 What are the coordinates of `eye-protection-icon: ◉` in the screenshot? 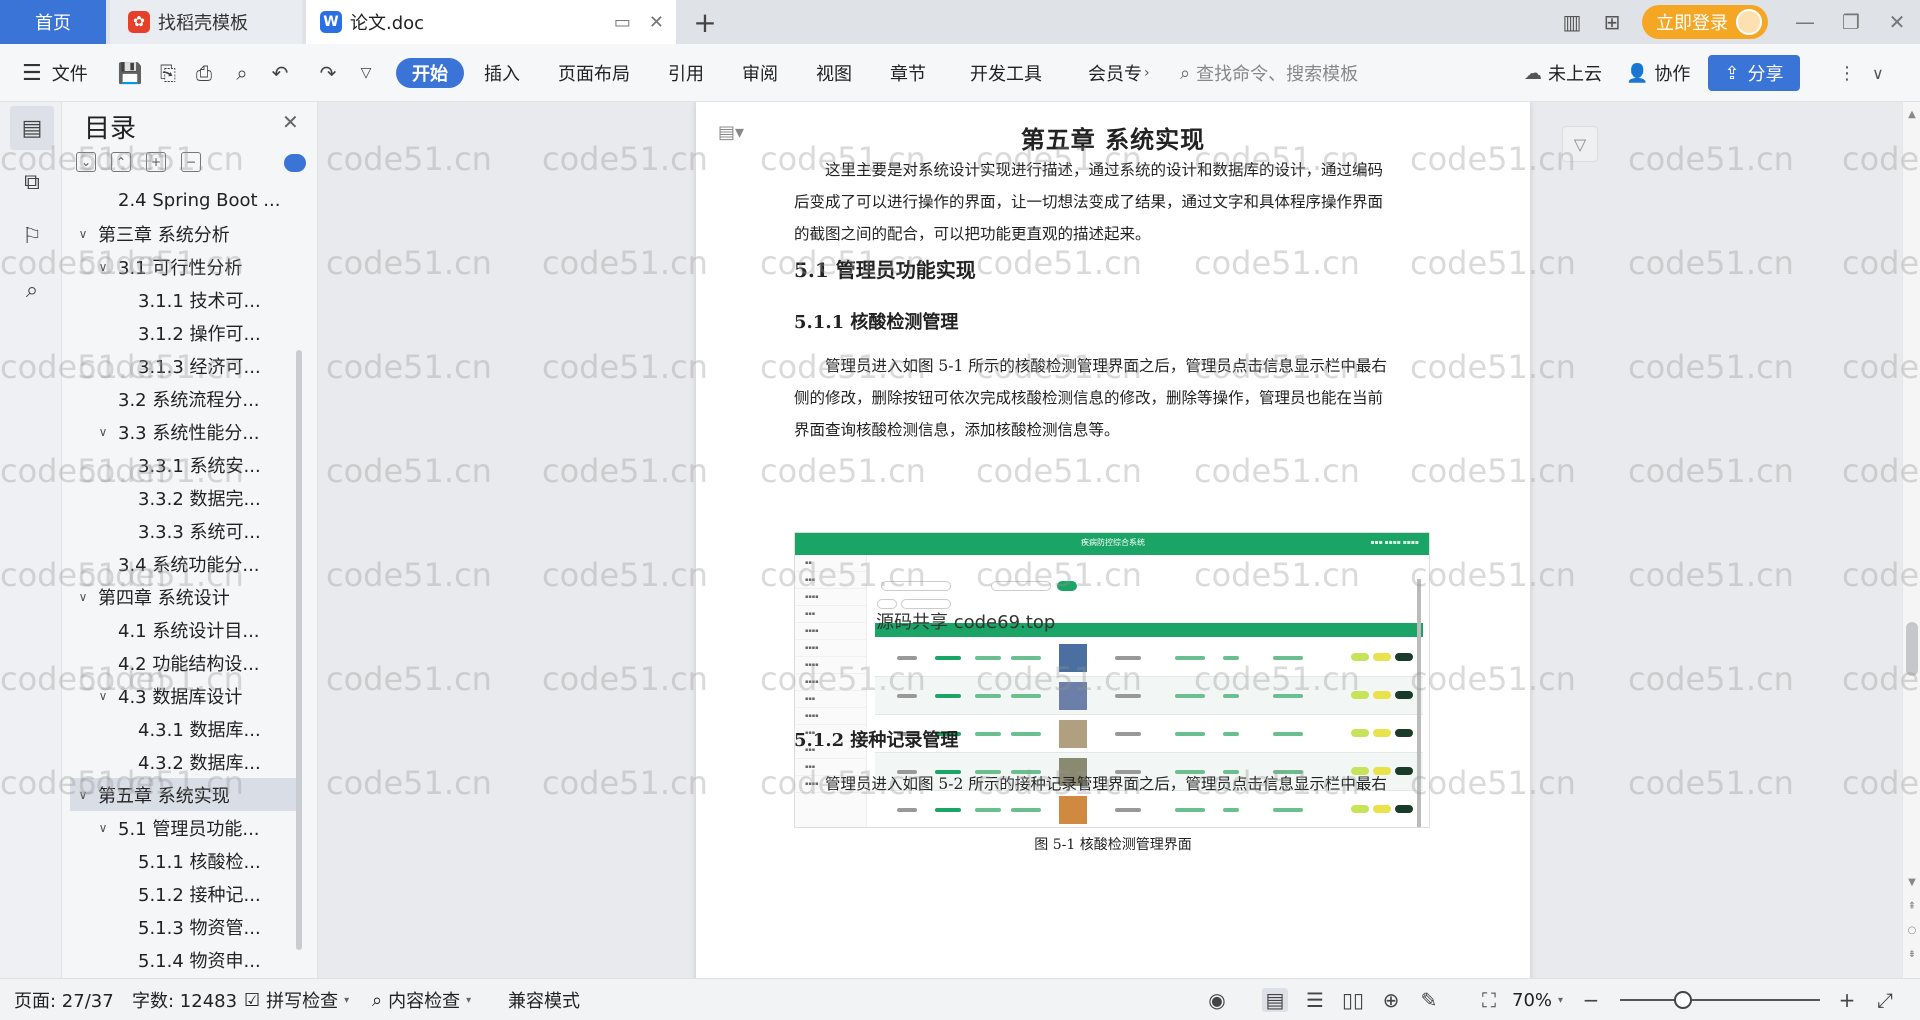 It's located at (1217, 1000).